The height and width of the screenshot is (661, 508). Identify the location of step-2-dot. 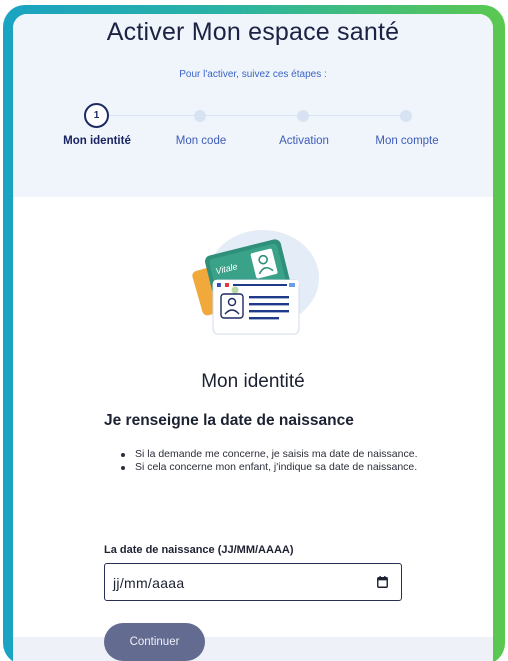
(200, 116).